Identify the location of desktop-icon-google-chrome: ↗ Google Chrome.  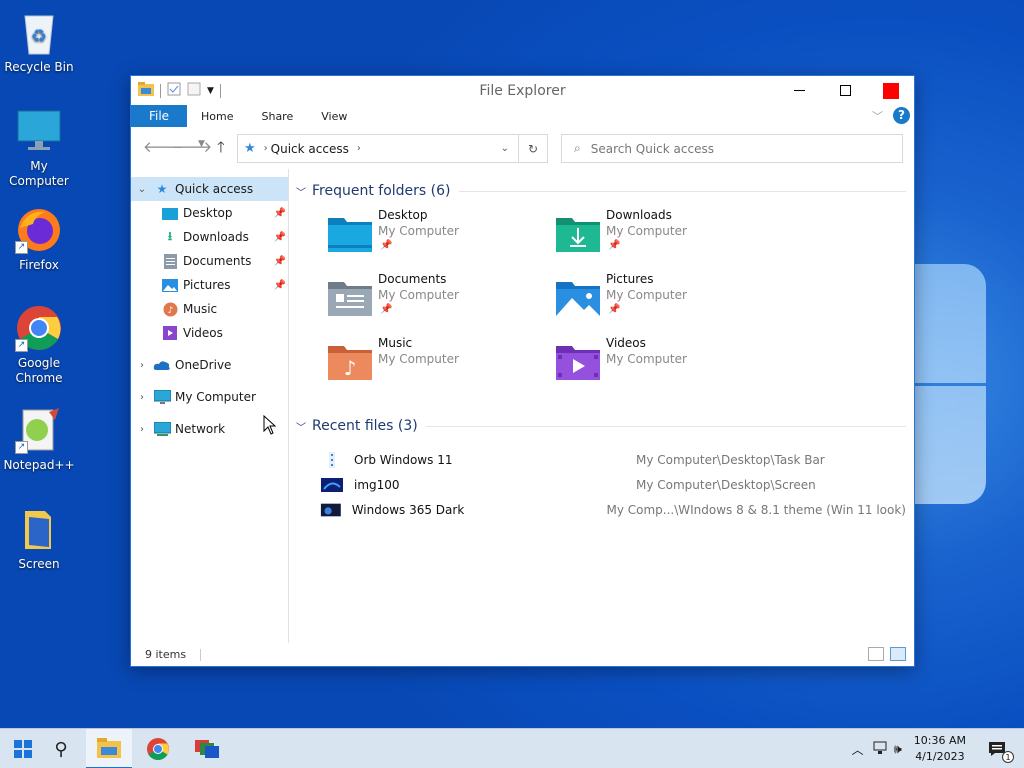
(39, 345).